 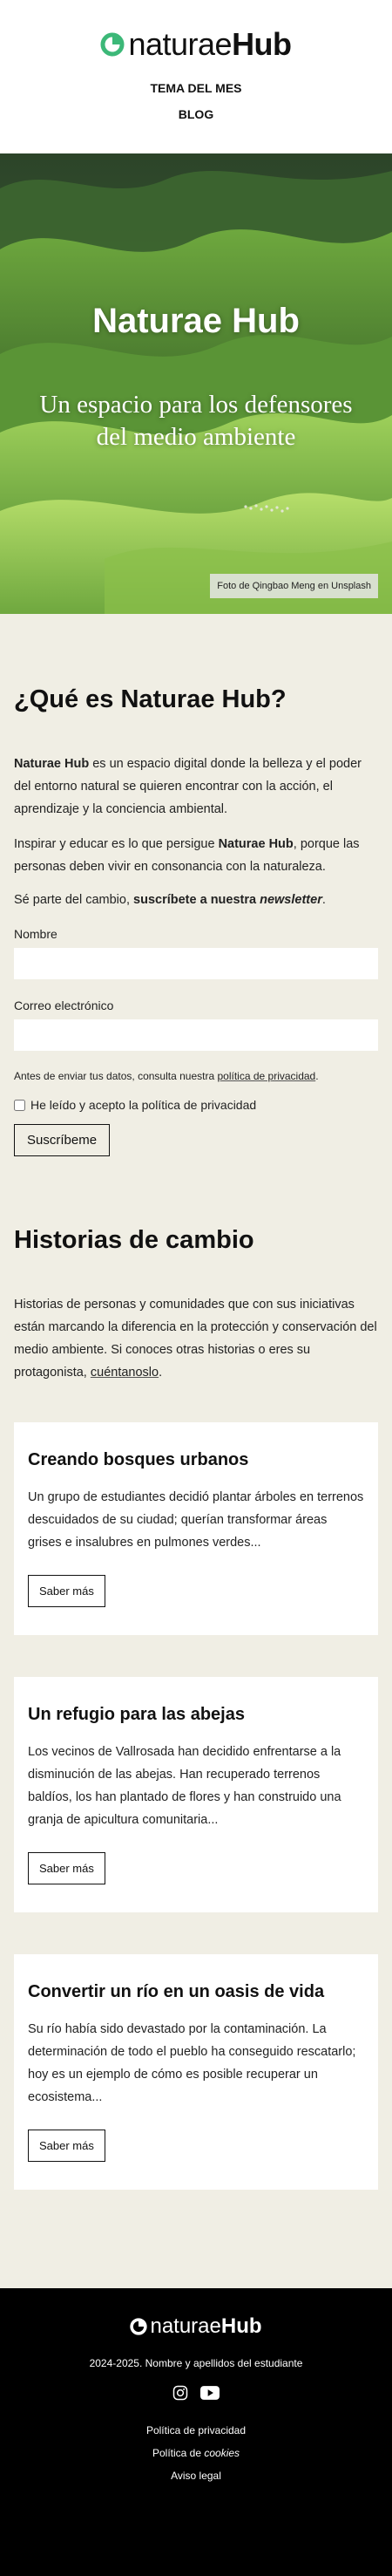 I want to click on photo-credit: Foto de Qingbao Meng en Unsplash, so click(x=294, y=586).